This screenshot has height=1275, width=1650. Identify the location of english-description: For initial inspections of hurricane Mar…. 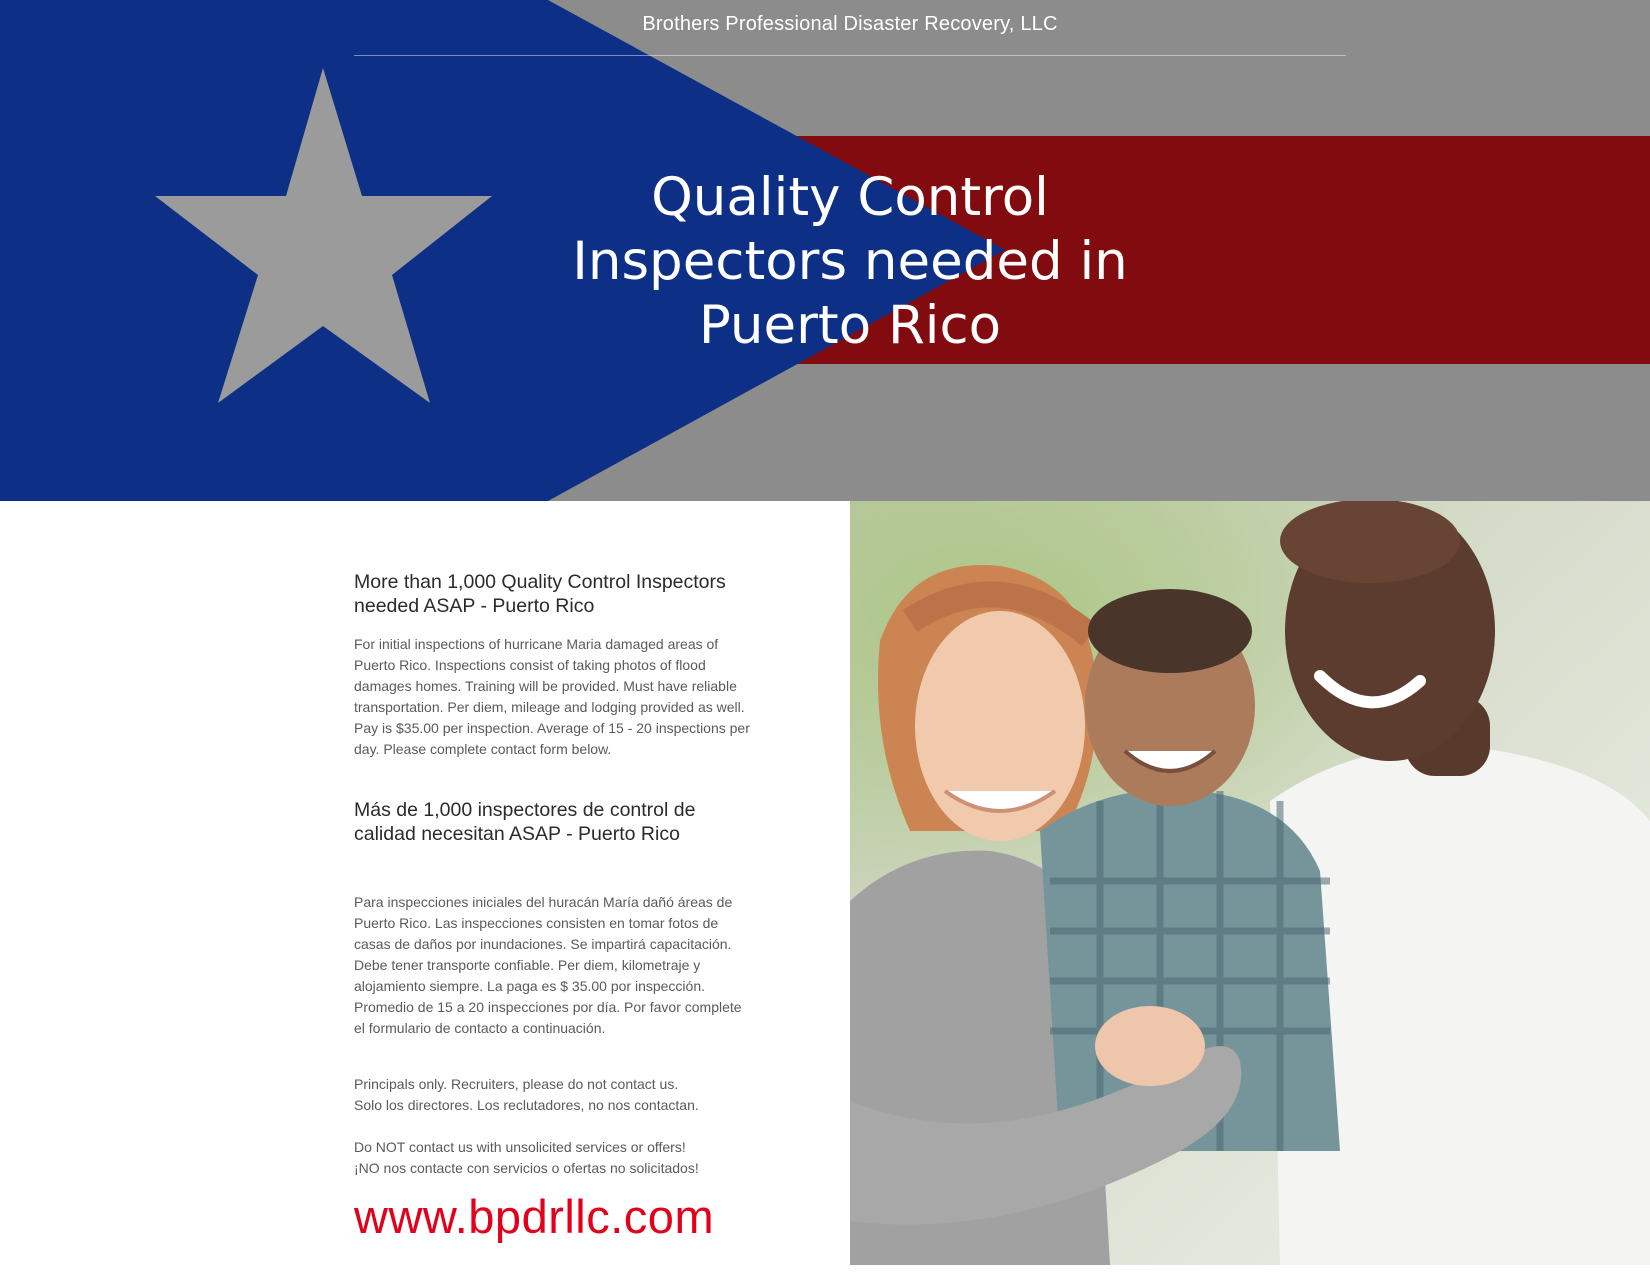
(552, 696).